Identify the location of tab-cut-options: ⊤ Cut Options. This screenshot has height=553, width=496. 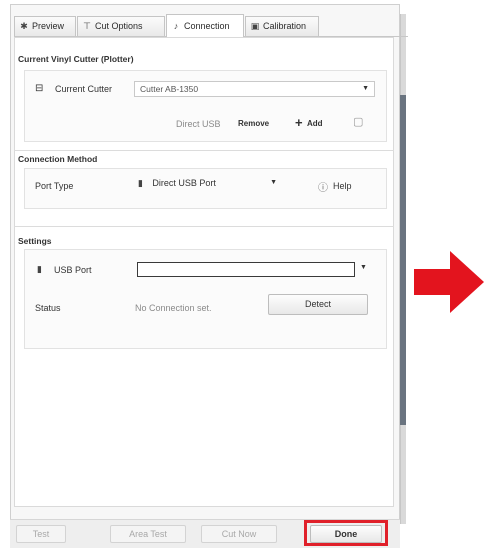
(121, 26).